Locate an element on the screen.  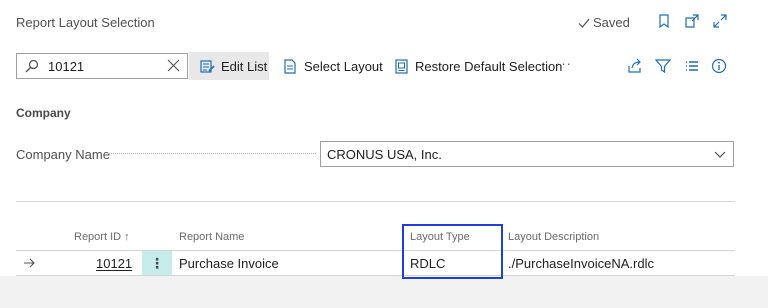
search-icon is located at coordinates (32, 66).